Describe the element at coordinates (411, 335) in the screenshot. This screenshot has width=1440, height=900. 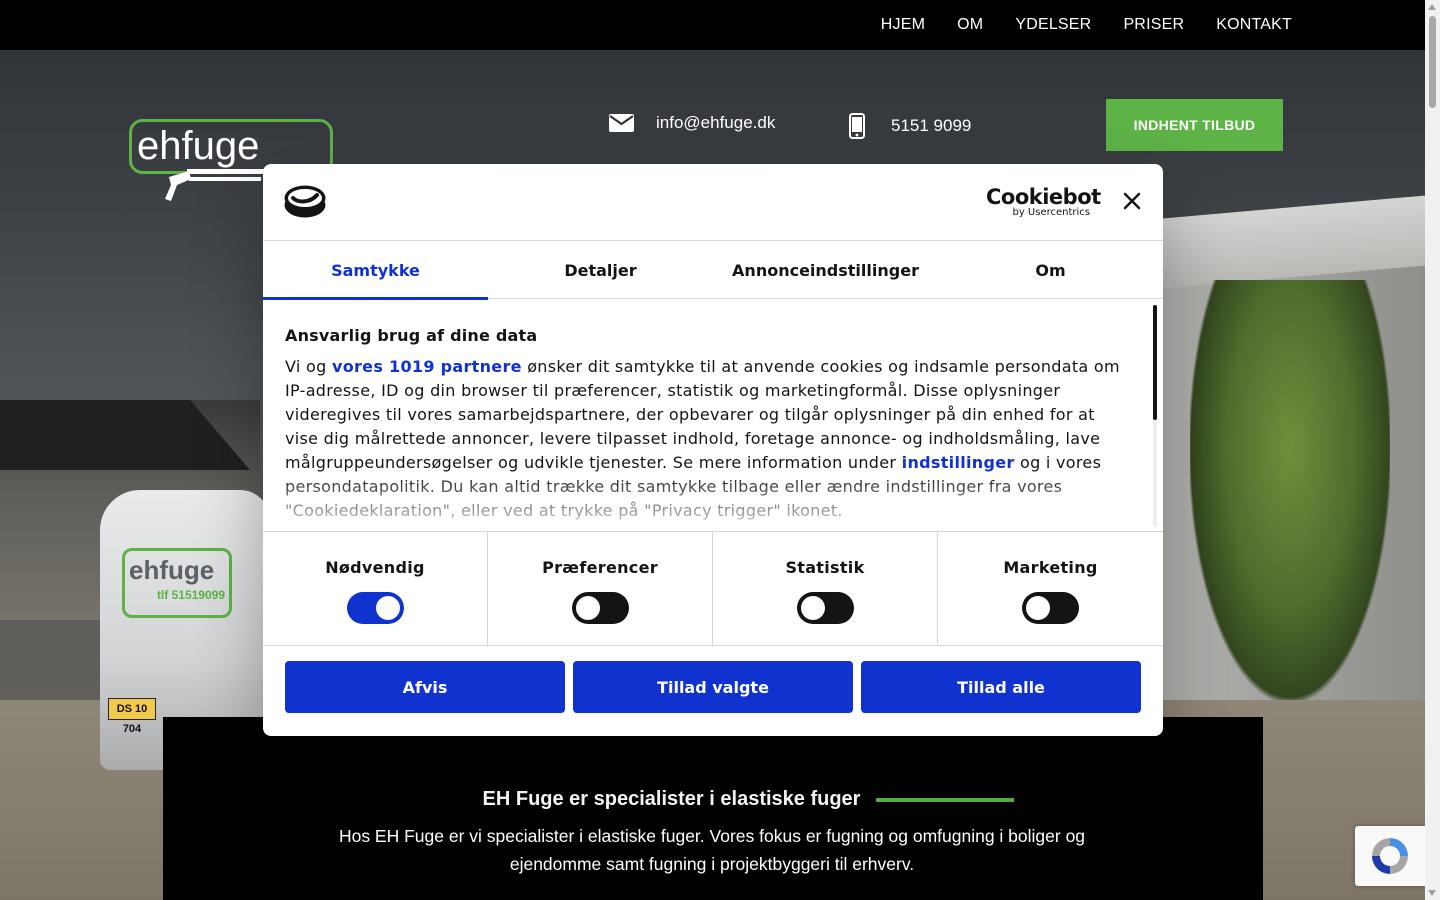
I see `cookie-heading: Ansvarlig brug af dine data` at that location.